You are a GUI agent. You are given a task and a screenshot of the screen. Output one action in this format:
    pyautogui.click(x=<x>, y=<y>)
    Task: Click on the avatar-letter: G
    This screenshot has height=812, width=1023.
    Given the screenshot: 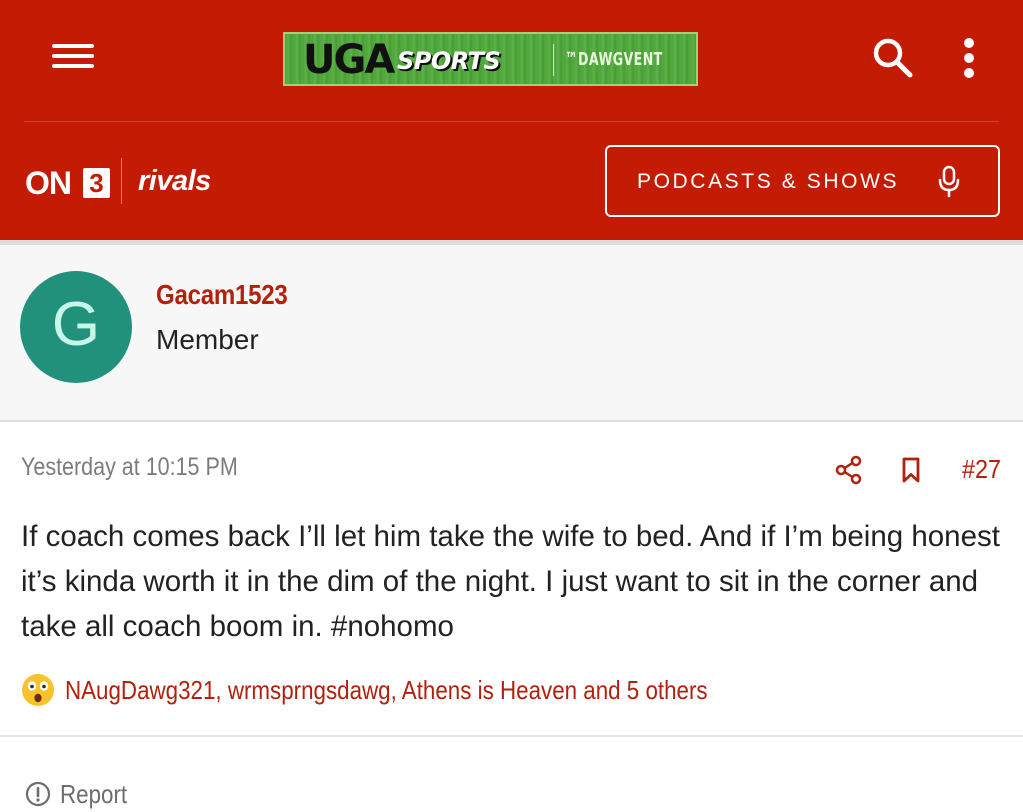 What is the action you would take?
    pyautogui.click(x=76, y=324)
    